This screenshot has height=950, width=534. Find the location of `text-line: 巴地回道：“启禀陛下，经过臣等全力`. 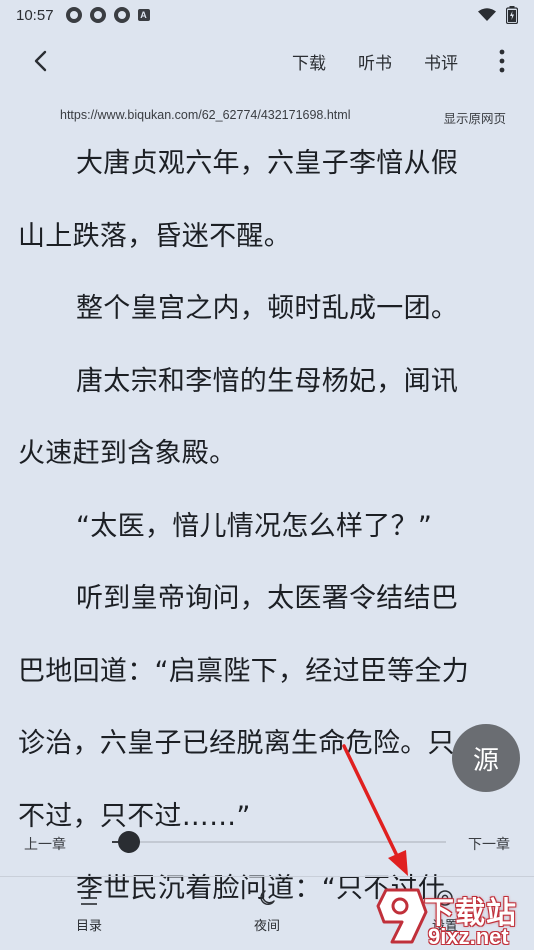

text-line: 巴地回道：“启禀陛下，经过臣等全力 is located at coordinates (244, 671).